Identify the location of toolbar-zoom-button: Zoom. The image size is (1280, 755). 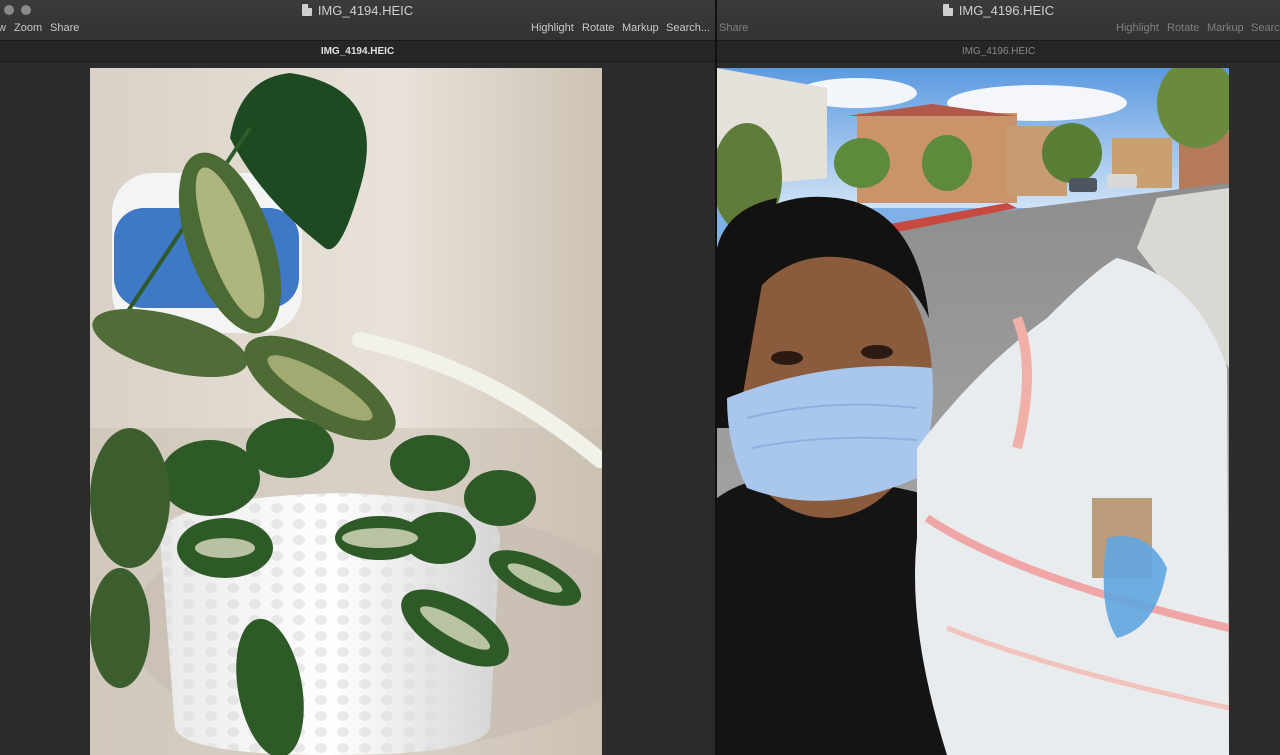
(28, 28).